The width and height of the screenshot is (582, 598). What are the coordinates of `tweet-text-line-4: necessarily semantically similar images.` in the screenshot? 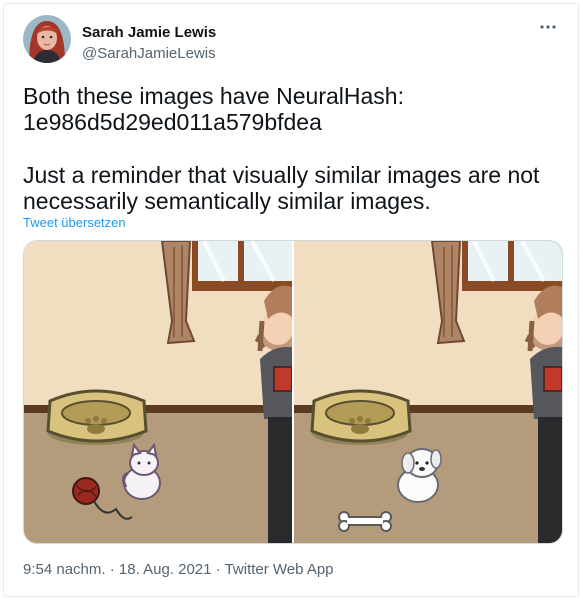 It's located at (227, 201).